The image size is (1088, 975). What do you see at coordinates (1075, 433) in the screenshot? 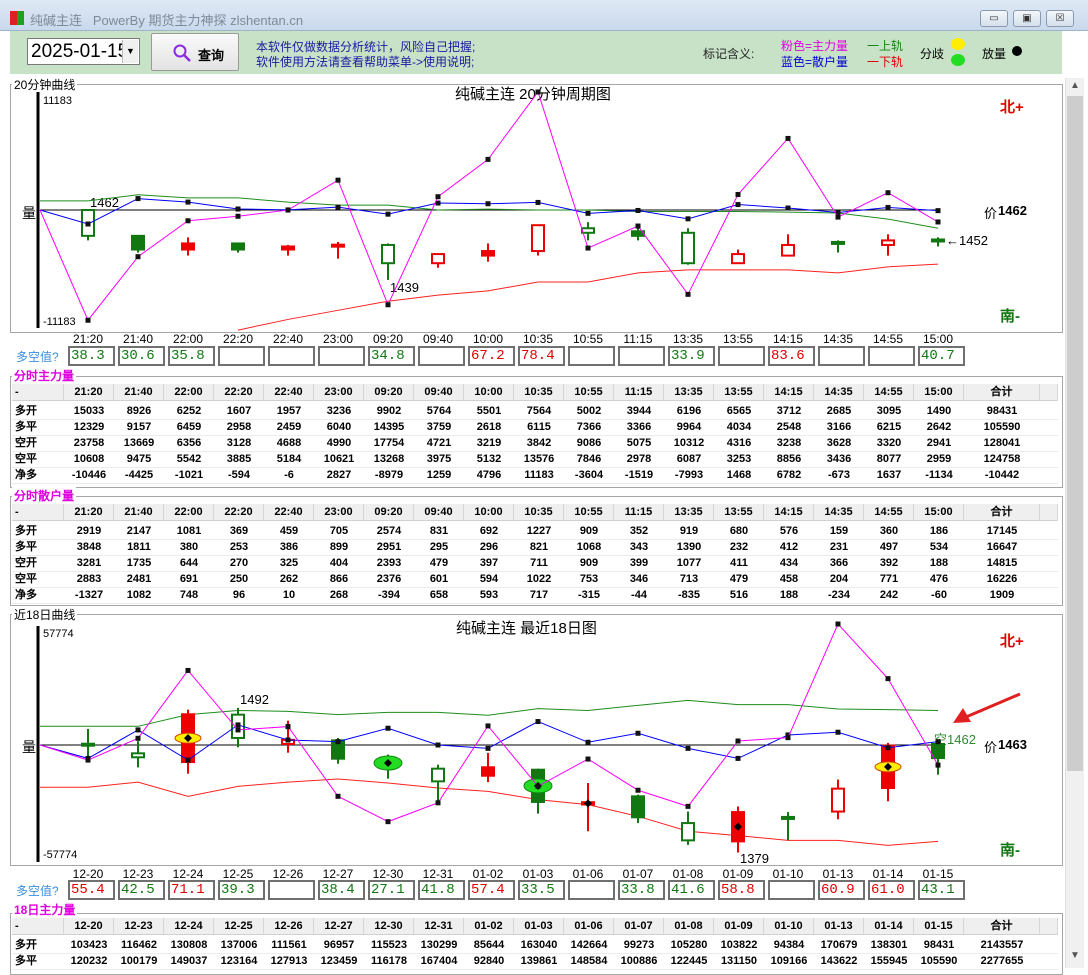
I see `scrollbar-thumb` at bounding box center [1075, 433].